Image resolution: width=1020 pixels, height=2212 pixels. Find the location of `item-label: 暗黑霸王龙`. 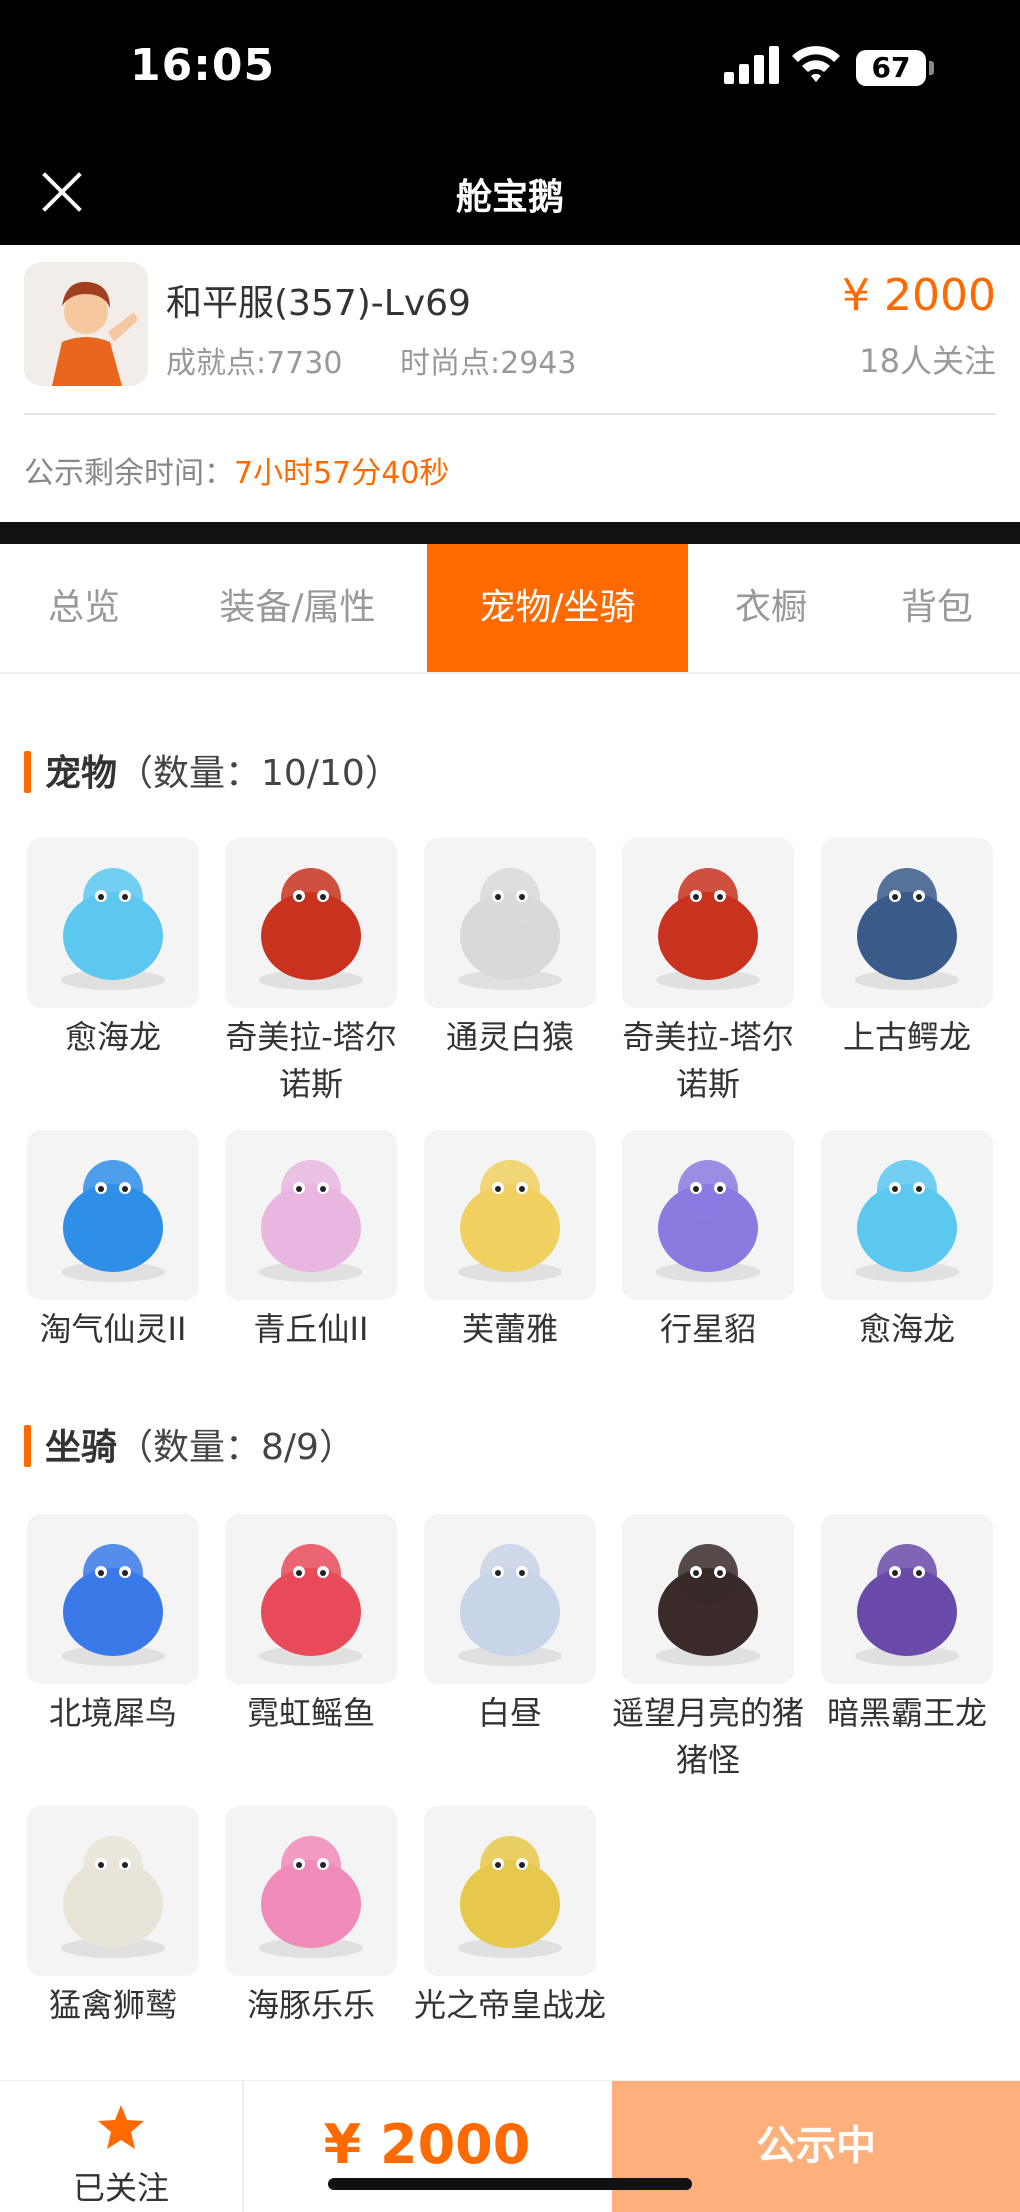

item-label: 暗黑霸王龙 is located at coordinates (906, 1713).